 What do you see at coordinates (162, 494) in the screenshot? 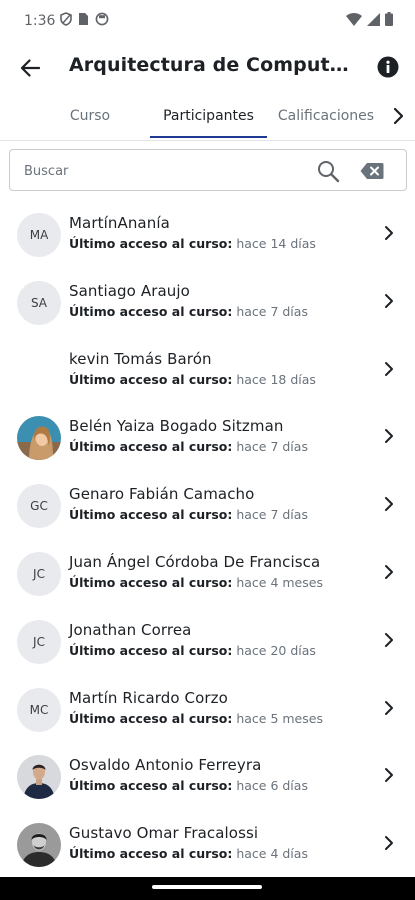
I see `participant-name: Genaro Fabián Camacho` at bounding box center [162, 494].